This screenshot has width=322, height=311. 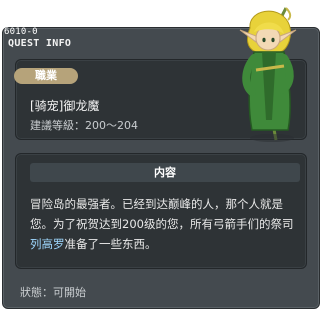 What do you see at coordinates (21, 32) in the screenshot?
I see `quest-id-label: 6010-0` at bounding box center [21, 32].